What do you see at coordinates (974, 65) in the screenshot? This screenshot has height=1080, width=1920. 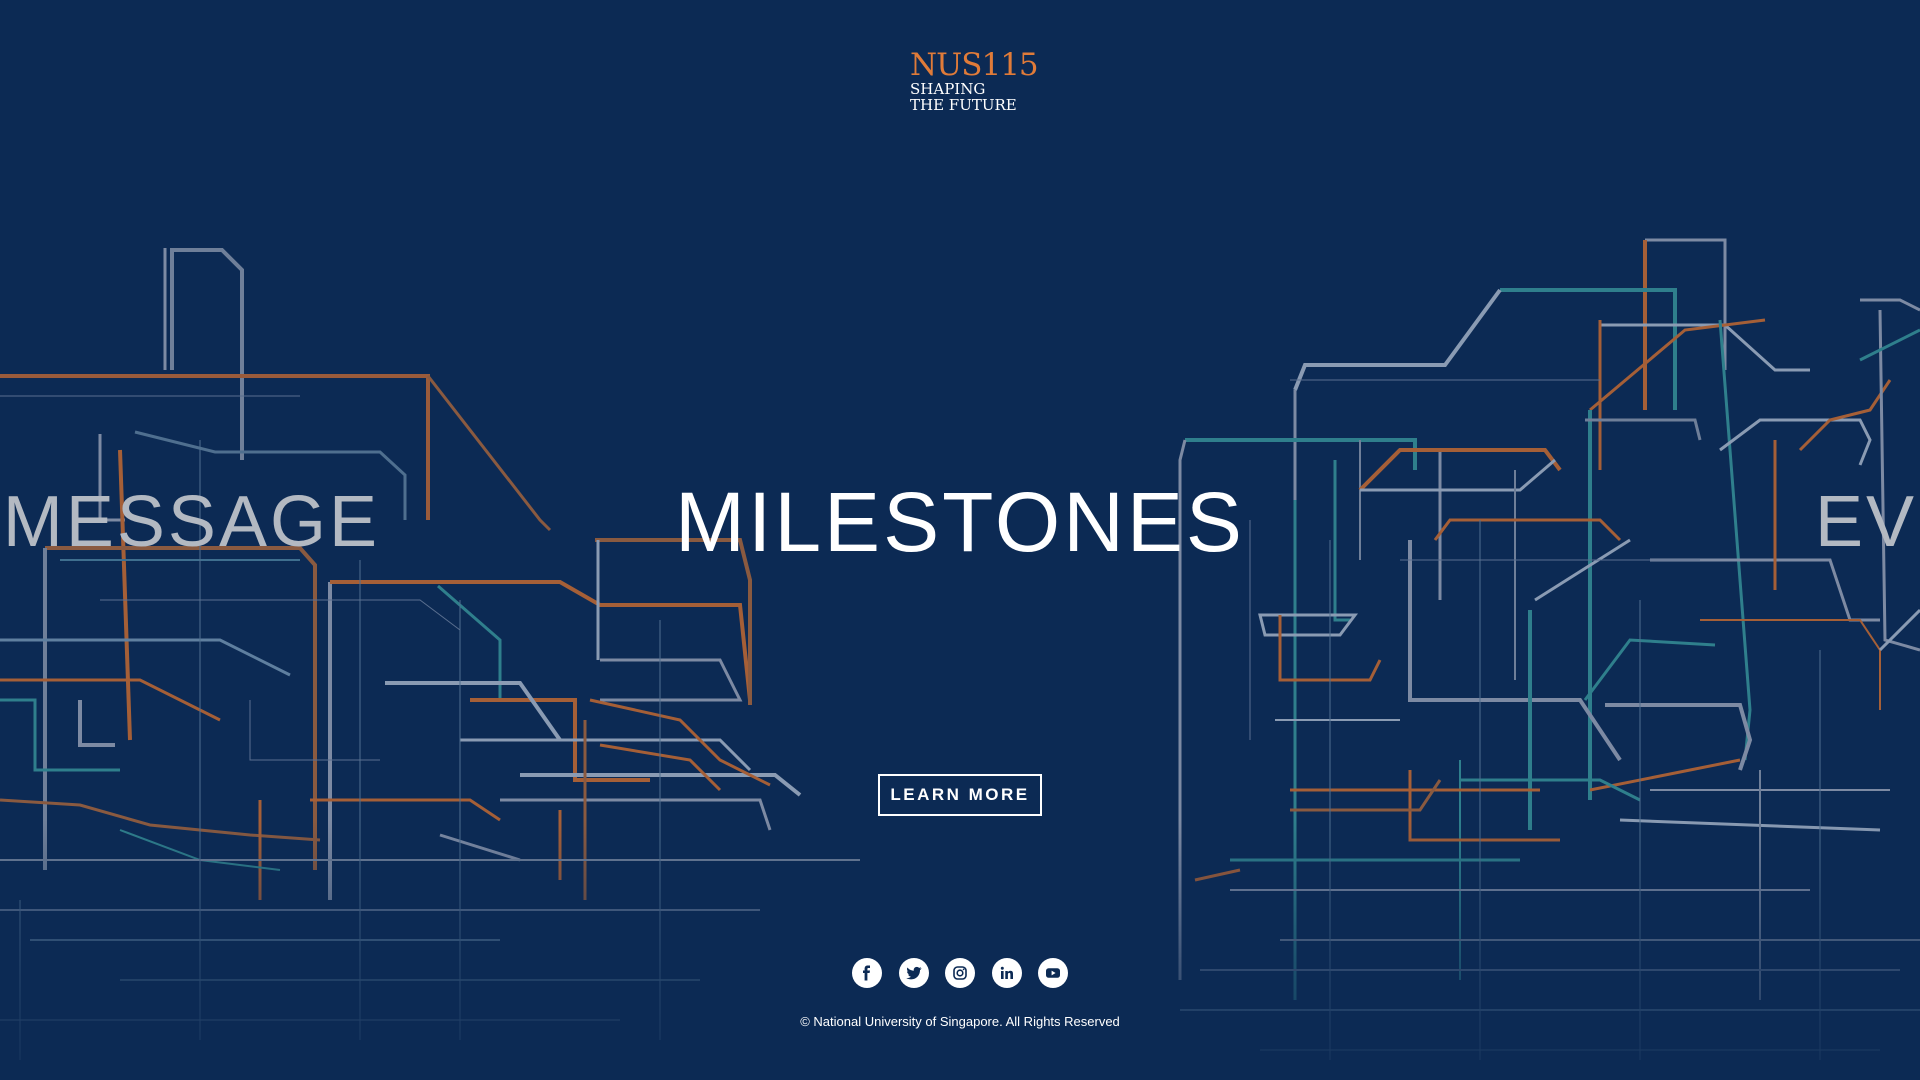 I see `logo-brand: NUS115` at bounding box center [974, 65].